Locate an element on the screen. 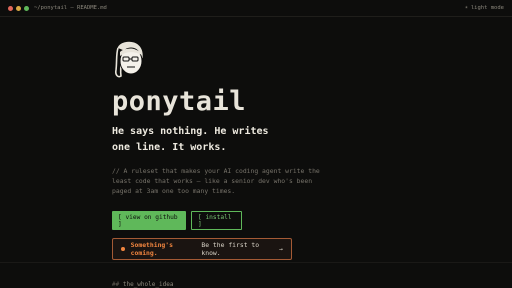 This screenshot has height=288, width=512. status-dot-icon is located at coordinates (123, 249).